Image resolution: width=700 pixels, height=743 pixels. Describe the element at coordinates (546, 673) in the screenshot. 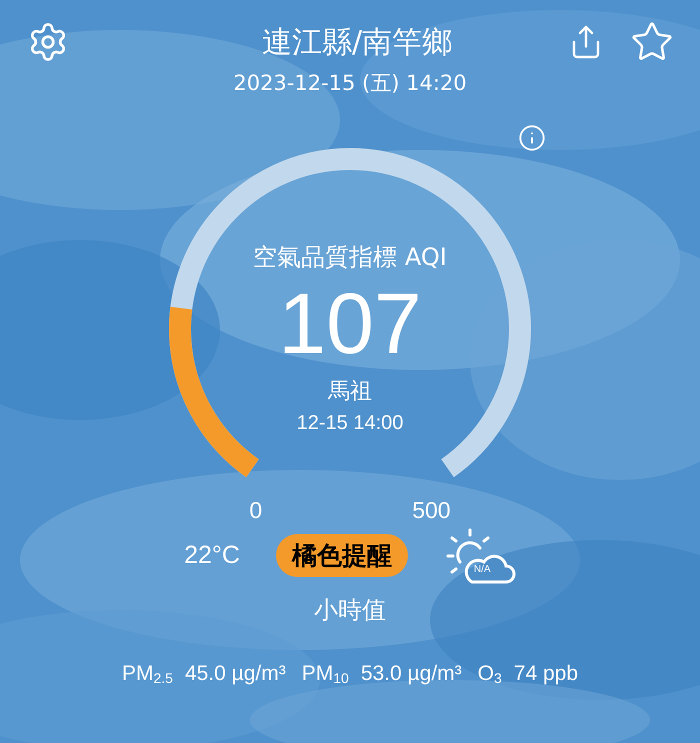

I see `pollutant-value: 74 ppb` at that location.